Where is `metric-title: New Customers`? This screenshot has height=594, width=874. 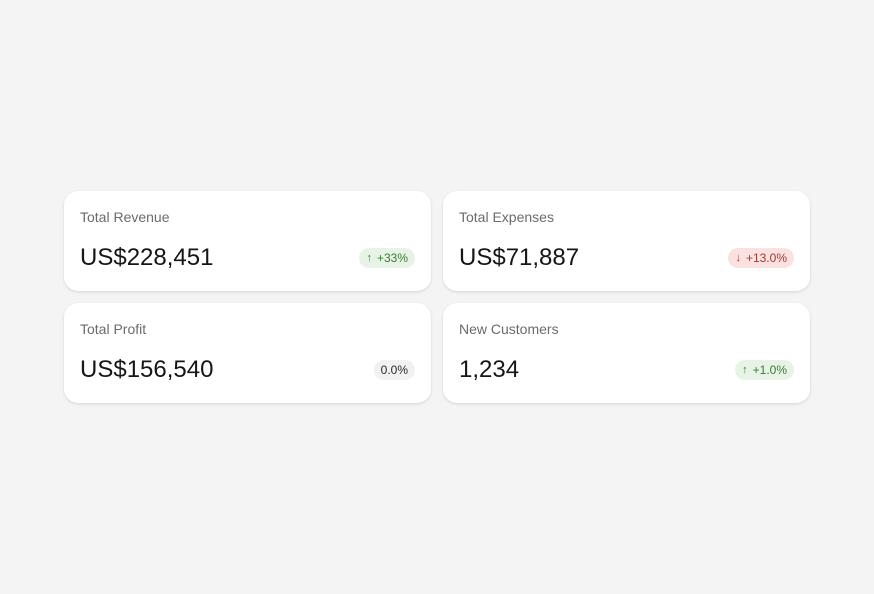 metric-title: New Customers is located at coordinates (509, 329).